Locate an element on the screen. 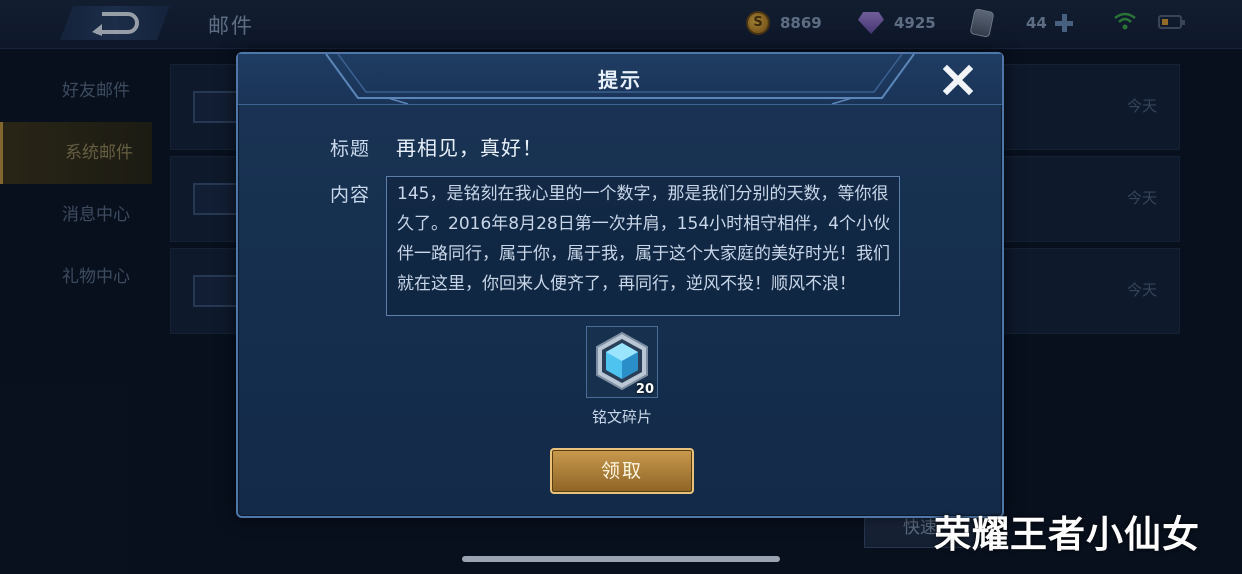  close-icon is located at coordinates (958, 80).